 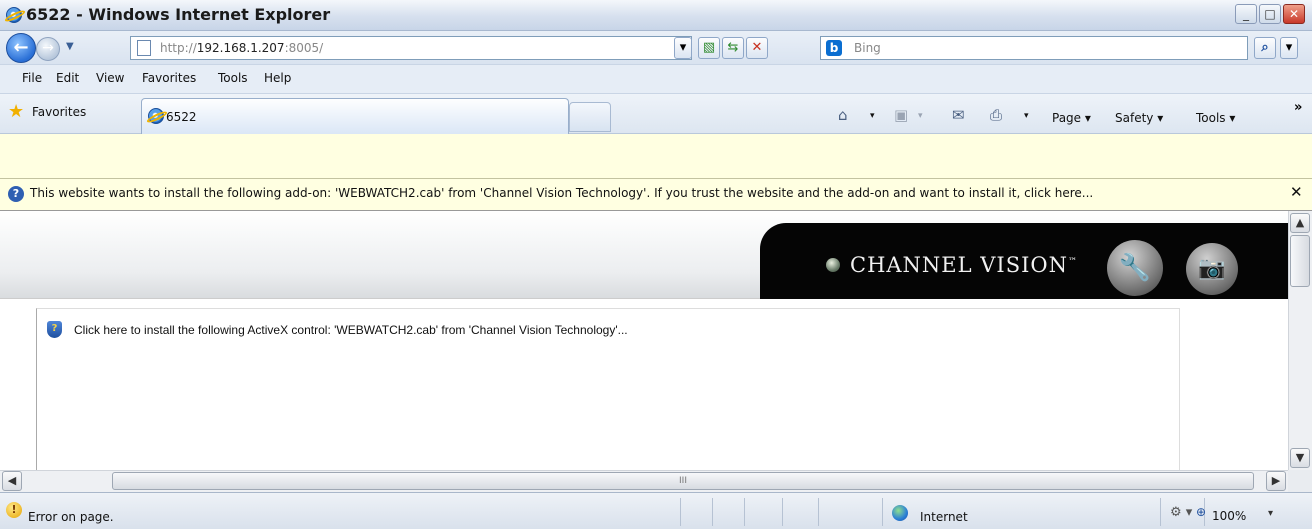 What do you see at coordinates (16, 111) in the screenshot?
I see `favorites-star-icon: ★` at bounding box center [16, 111].